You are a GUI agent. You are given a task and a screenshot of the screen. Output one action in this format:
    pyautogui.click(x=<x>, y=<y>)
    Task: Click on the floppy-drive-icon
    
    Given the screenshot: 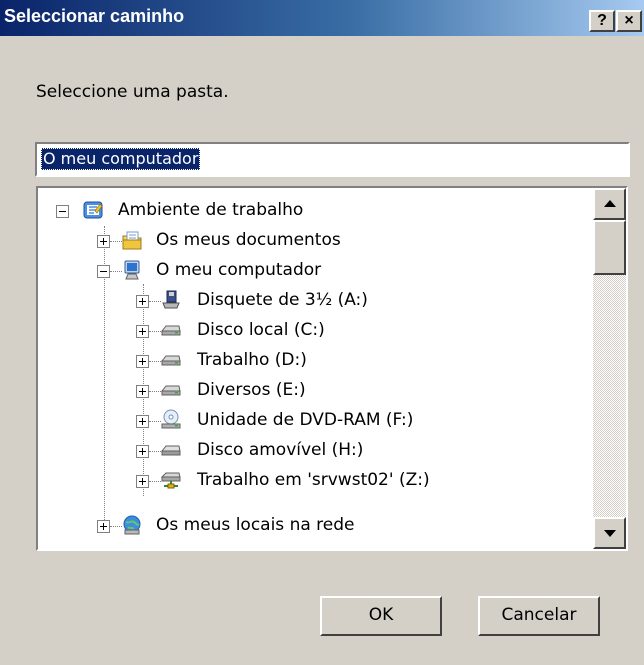 What is the action you would take?
    pyautogui.click(x=171, y=299)
    